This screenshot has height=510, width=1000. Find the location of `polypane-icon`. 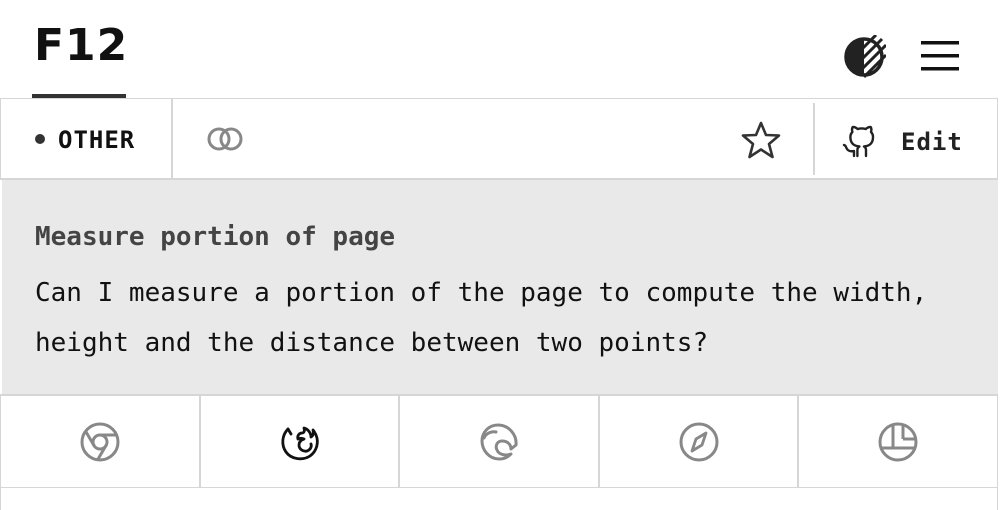

polypane-icon is located at coordinates (898, 441).